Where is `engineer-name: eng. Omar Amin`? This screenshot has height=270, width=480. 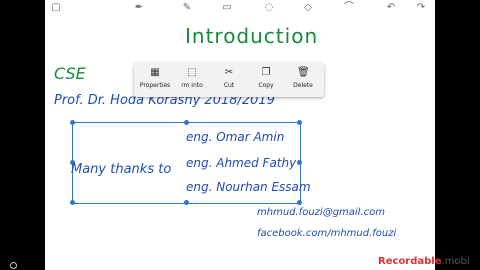 engineer-name: eng. Omar Amin is located at coordinates (235, 137).